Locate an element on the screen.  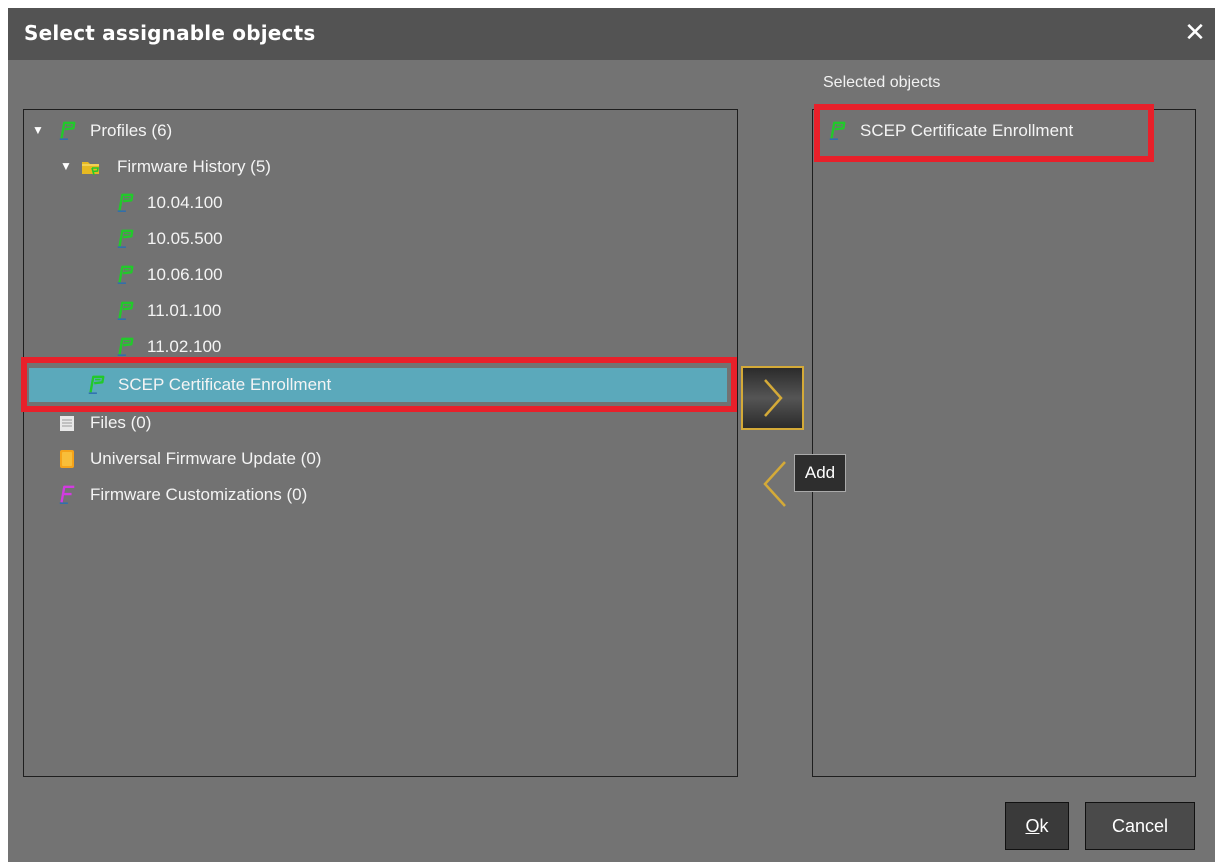
add-button is located at coordinates (772, 398).